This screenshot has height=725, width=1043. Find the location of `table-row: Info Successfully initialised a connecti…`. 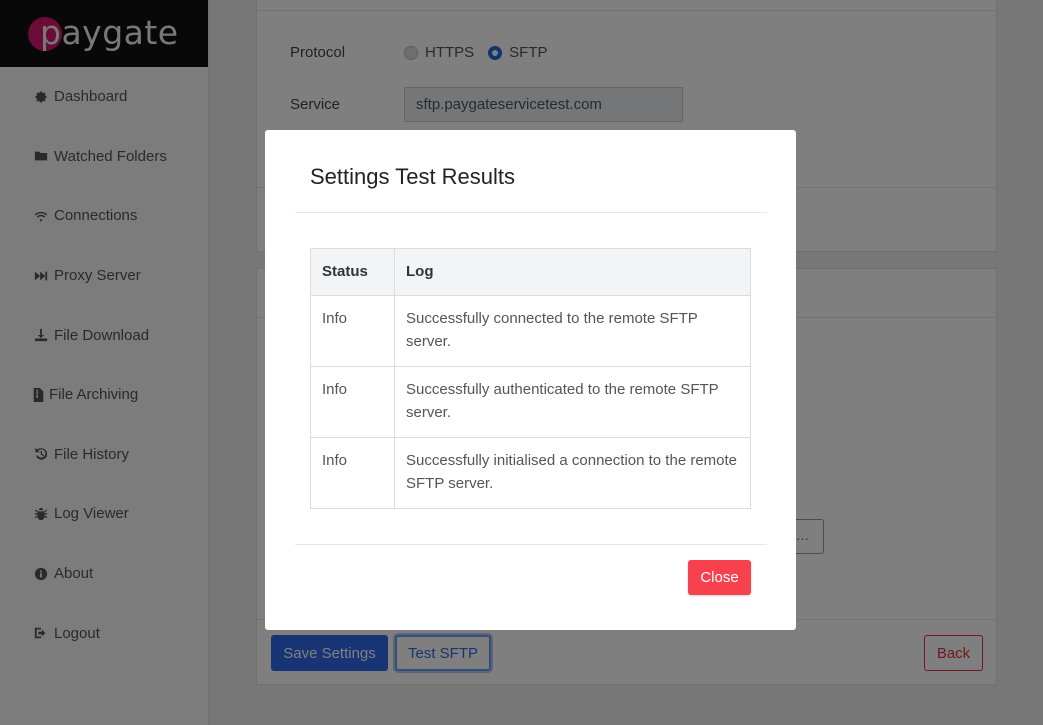

table-row: Info Successfully initialised a connecti… is located at coordinates (530, 473).